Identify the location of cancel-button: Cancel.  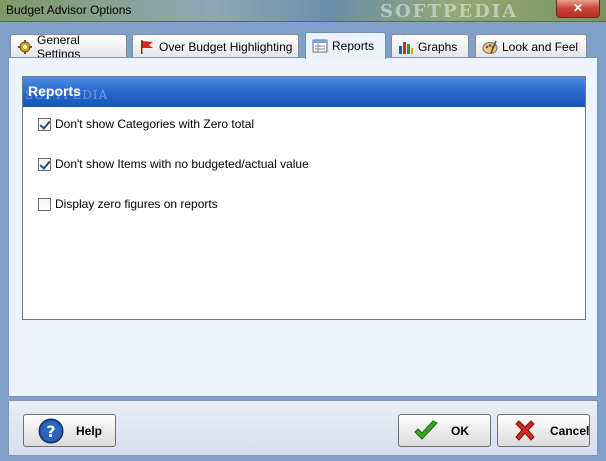
(543, 430).